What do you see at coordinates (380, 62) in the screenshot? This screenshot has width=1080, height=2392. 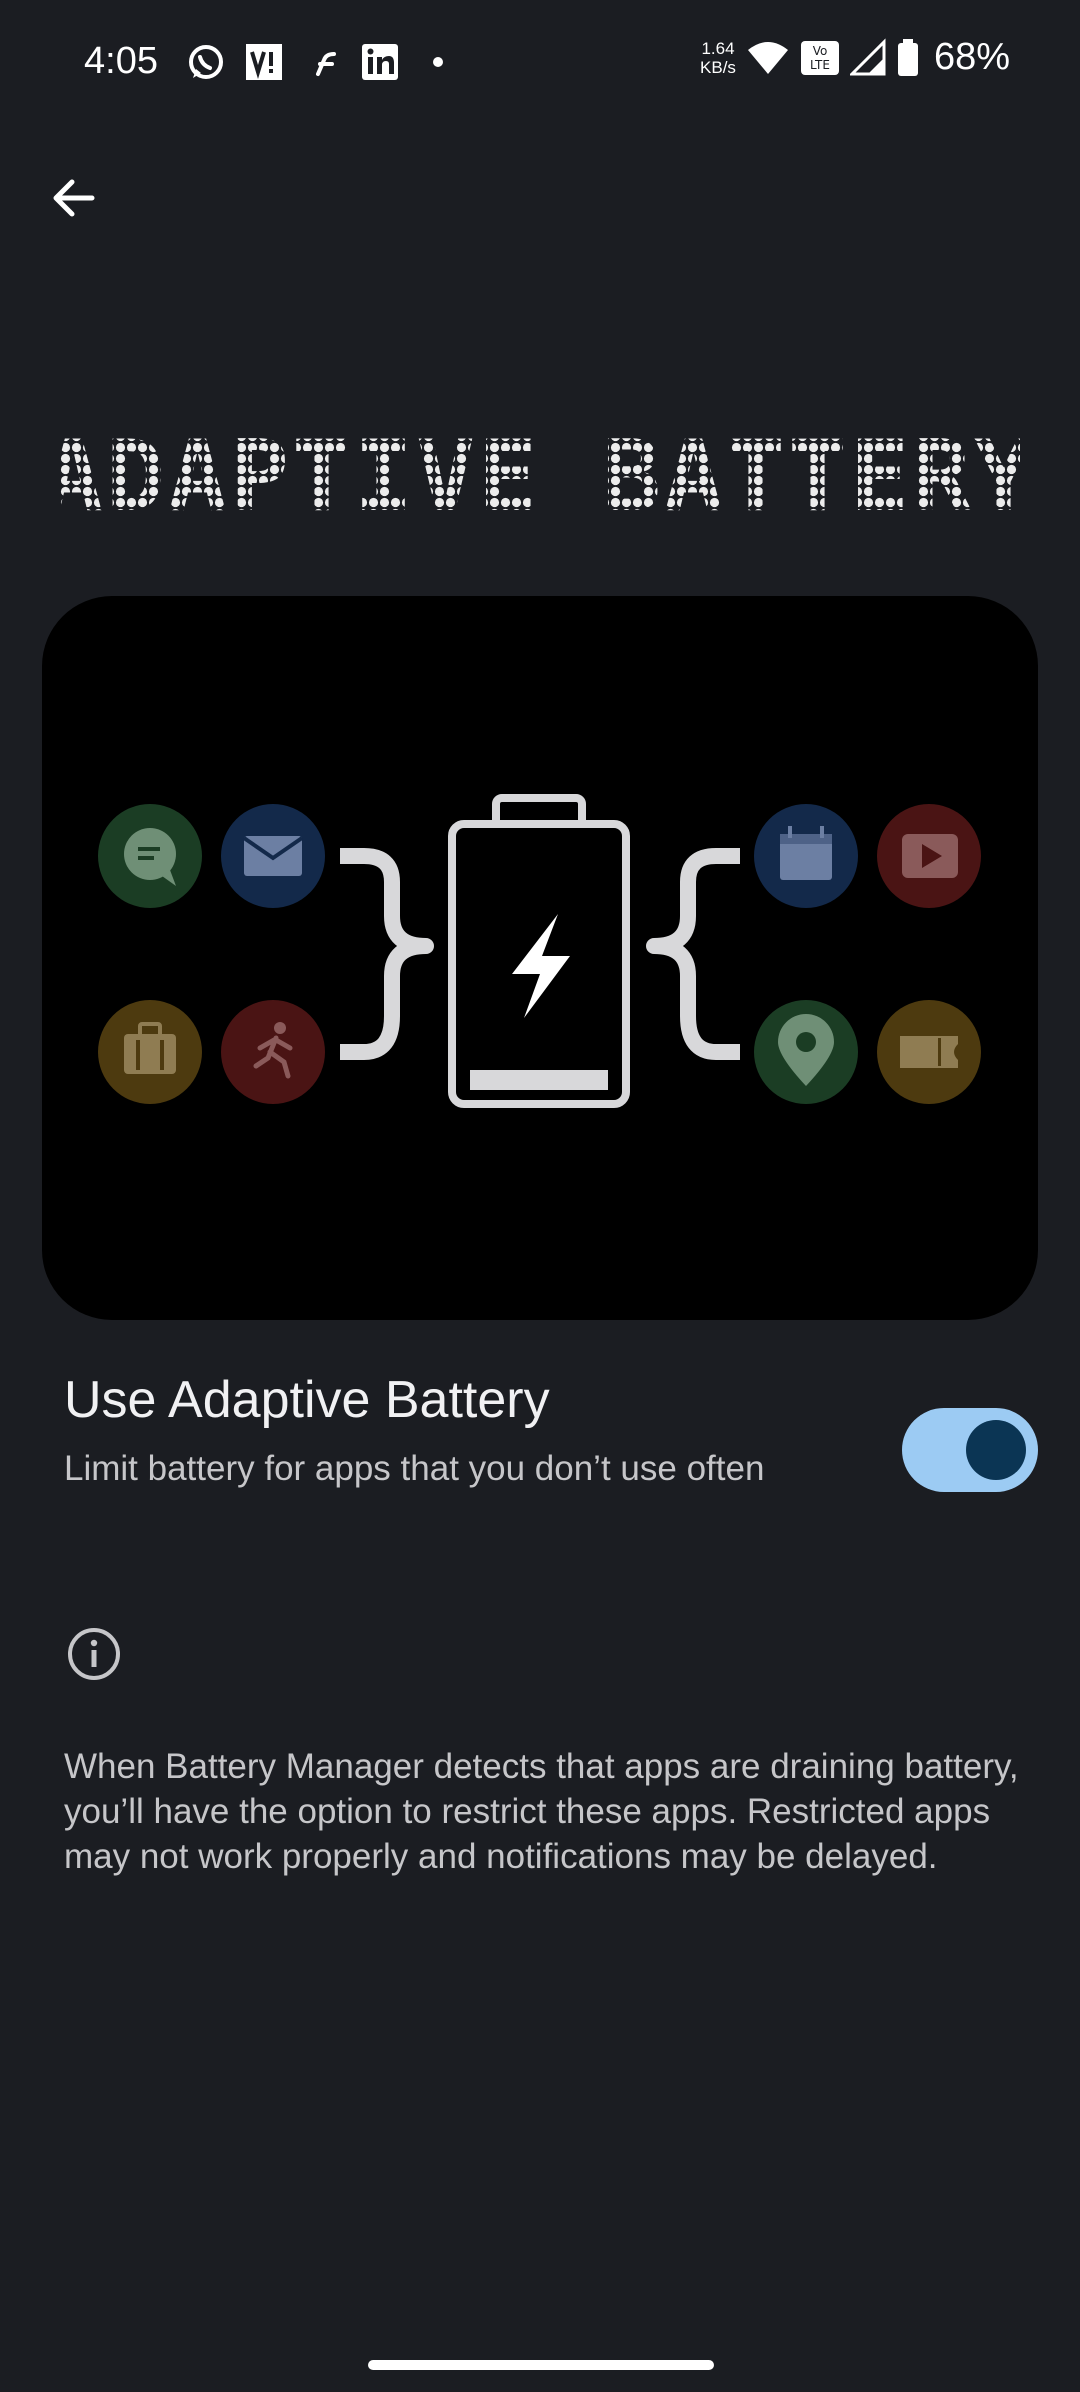 I see `linkedin-icon` at bounding box center [380, 62].